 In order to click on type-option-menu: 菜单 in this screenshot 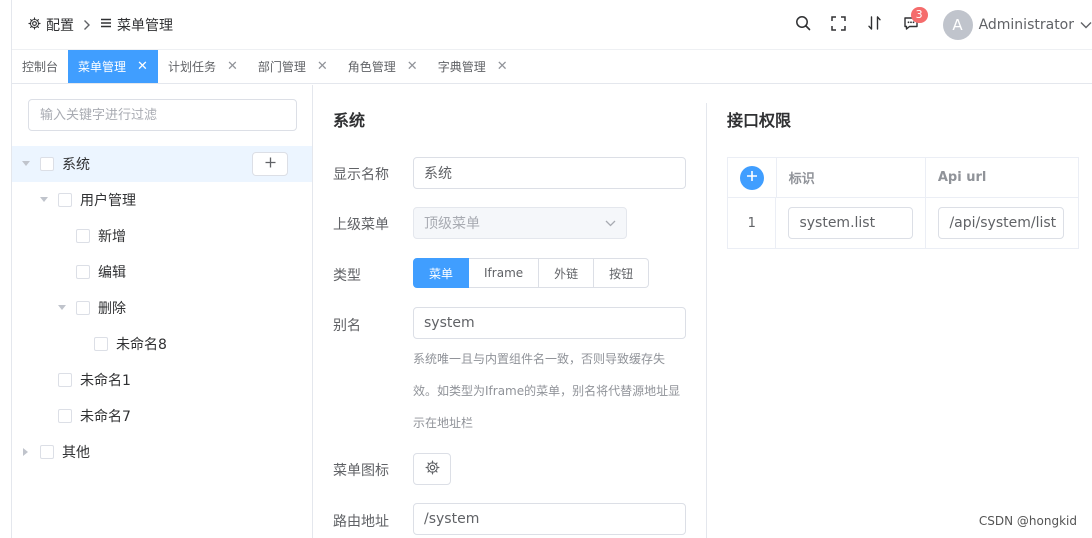, I will do `click(441, 273)`.